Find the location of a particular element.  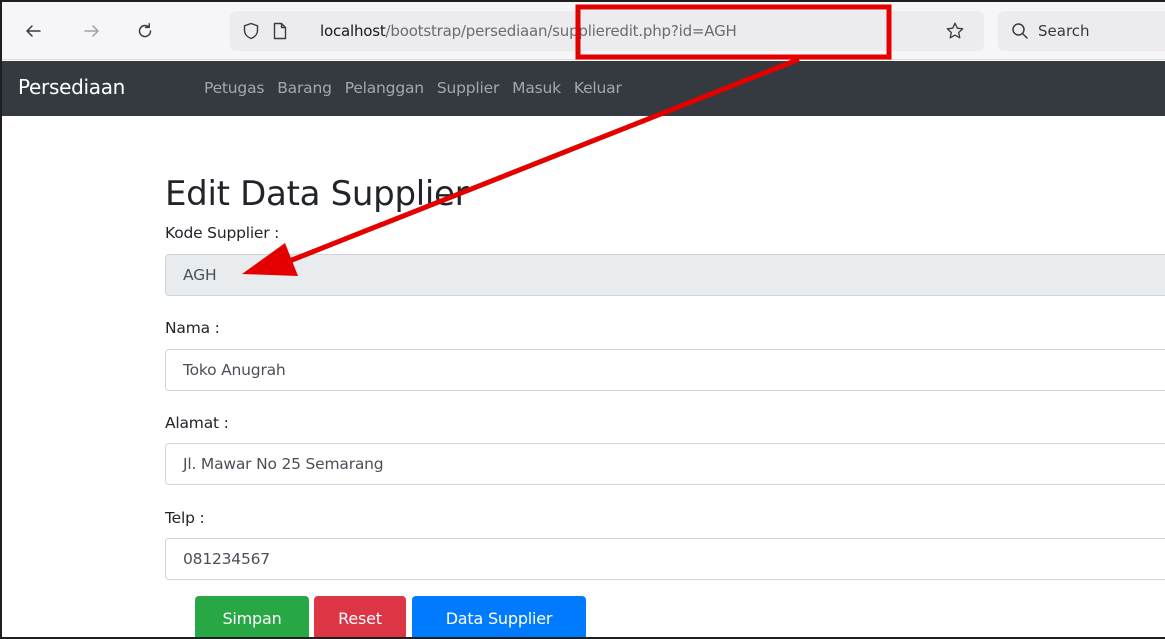

url-host: localhost is located at coordinates (353, 31).